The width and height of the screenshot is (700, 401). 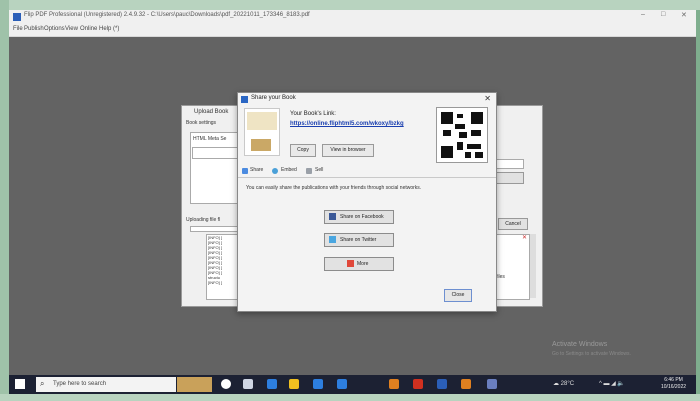 What do you see at coordinates (289, 170) in the screenshot?
I see `tab-embed: Embed` at bounding box center [289, 170].